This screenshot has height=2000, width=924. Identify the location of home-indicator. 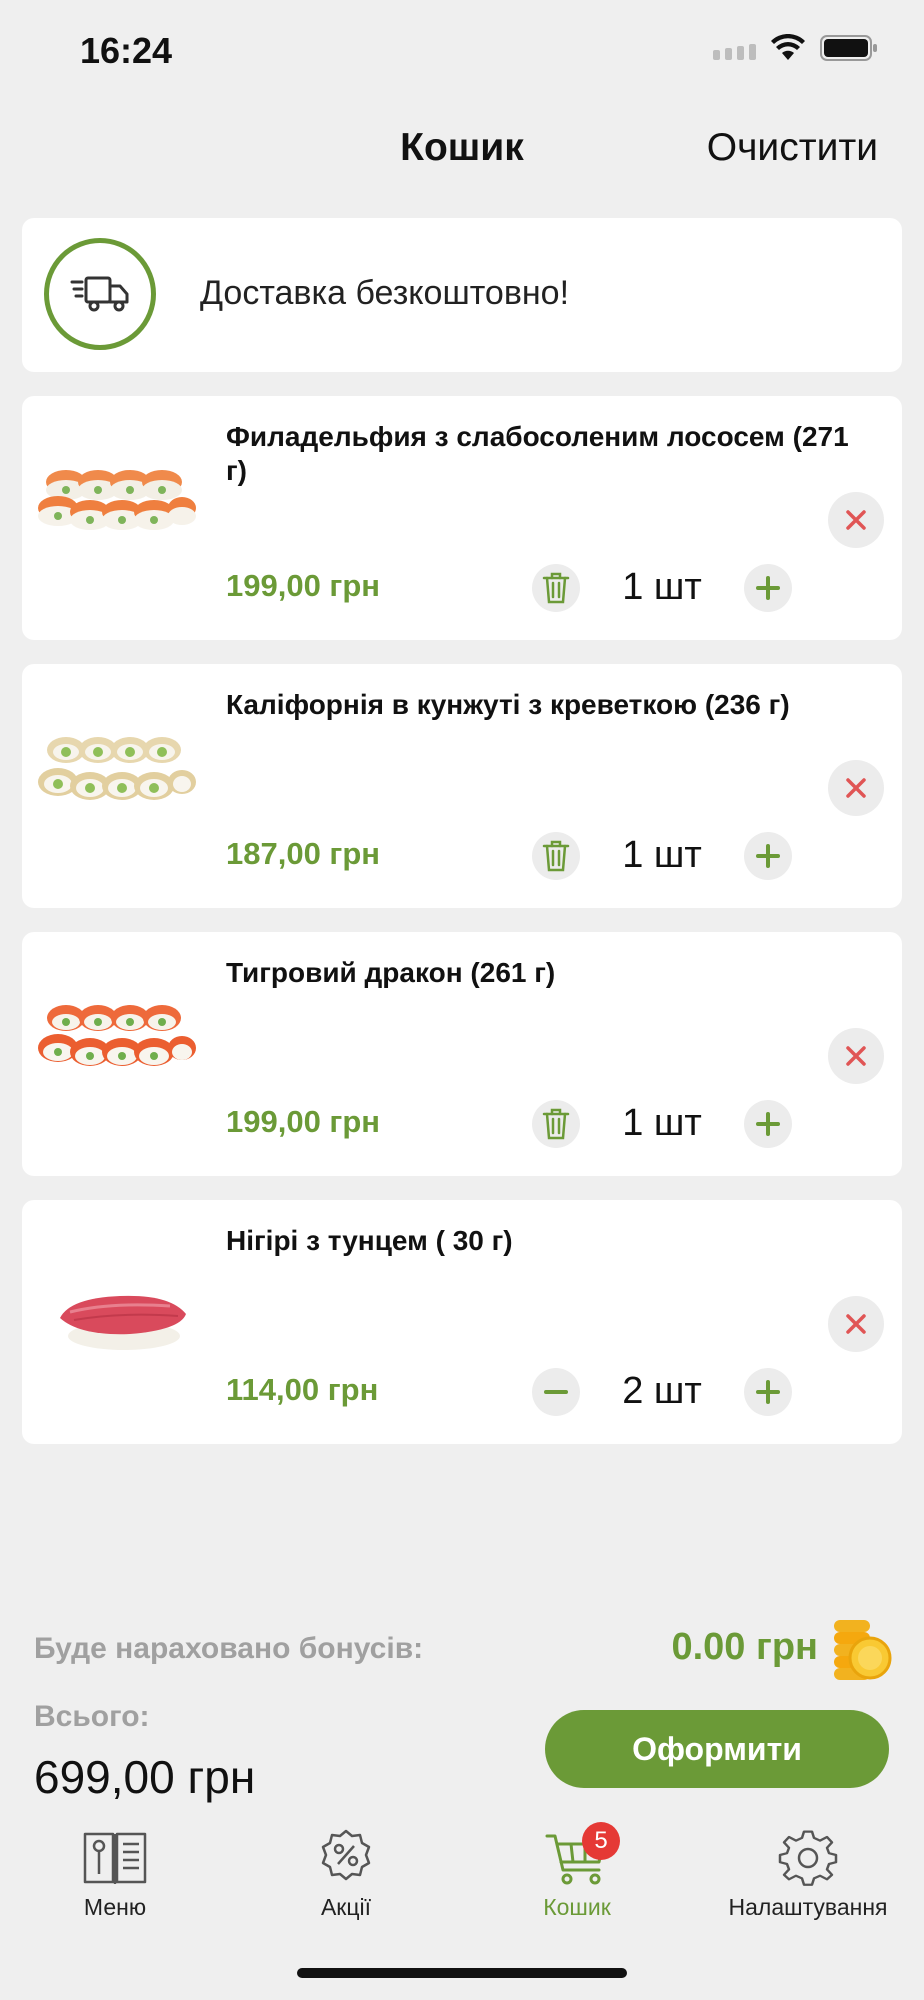
(462, 1973).